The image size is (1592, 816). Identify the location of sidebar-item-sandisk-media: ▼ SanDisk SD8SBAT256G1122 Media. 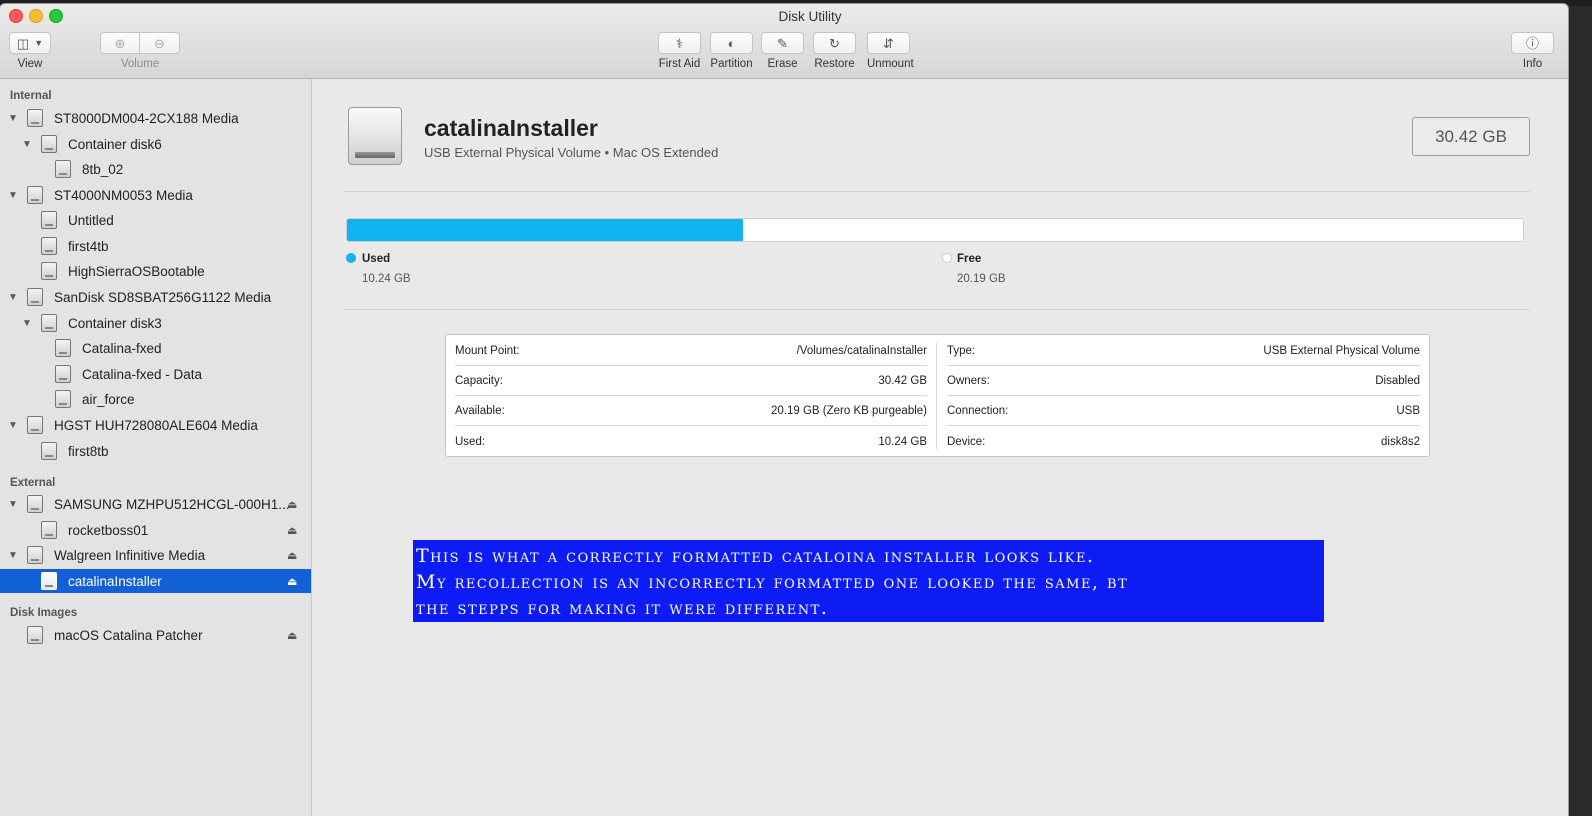
(155, 297).